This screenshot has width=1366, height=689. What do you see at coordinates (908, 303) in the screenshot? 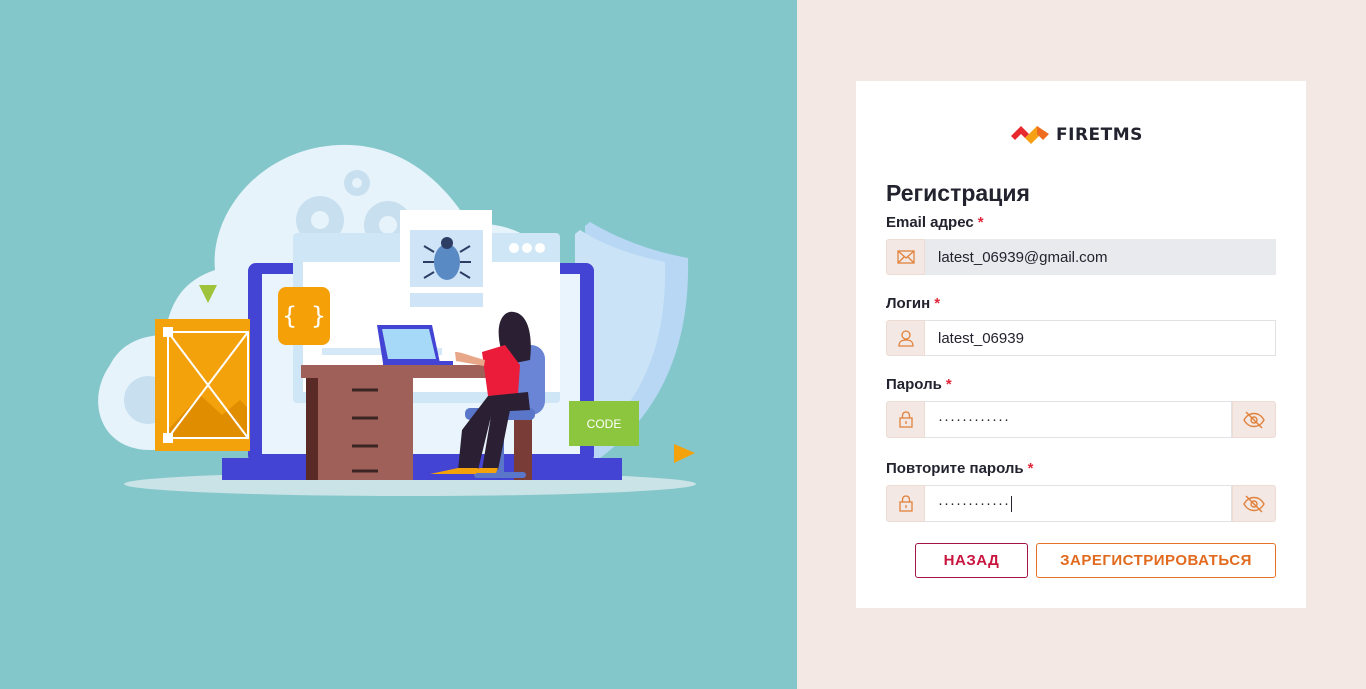
I see `login-label-text: Логин` at bounding box center [908, 303].